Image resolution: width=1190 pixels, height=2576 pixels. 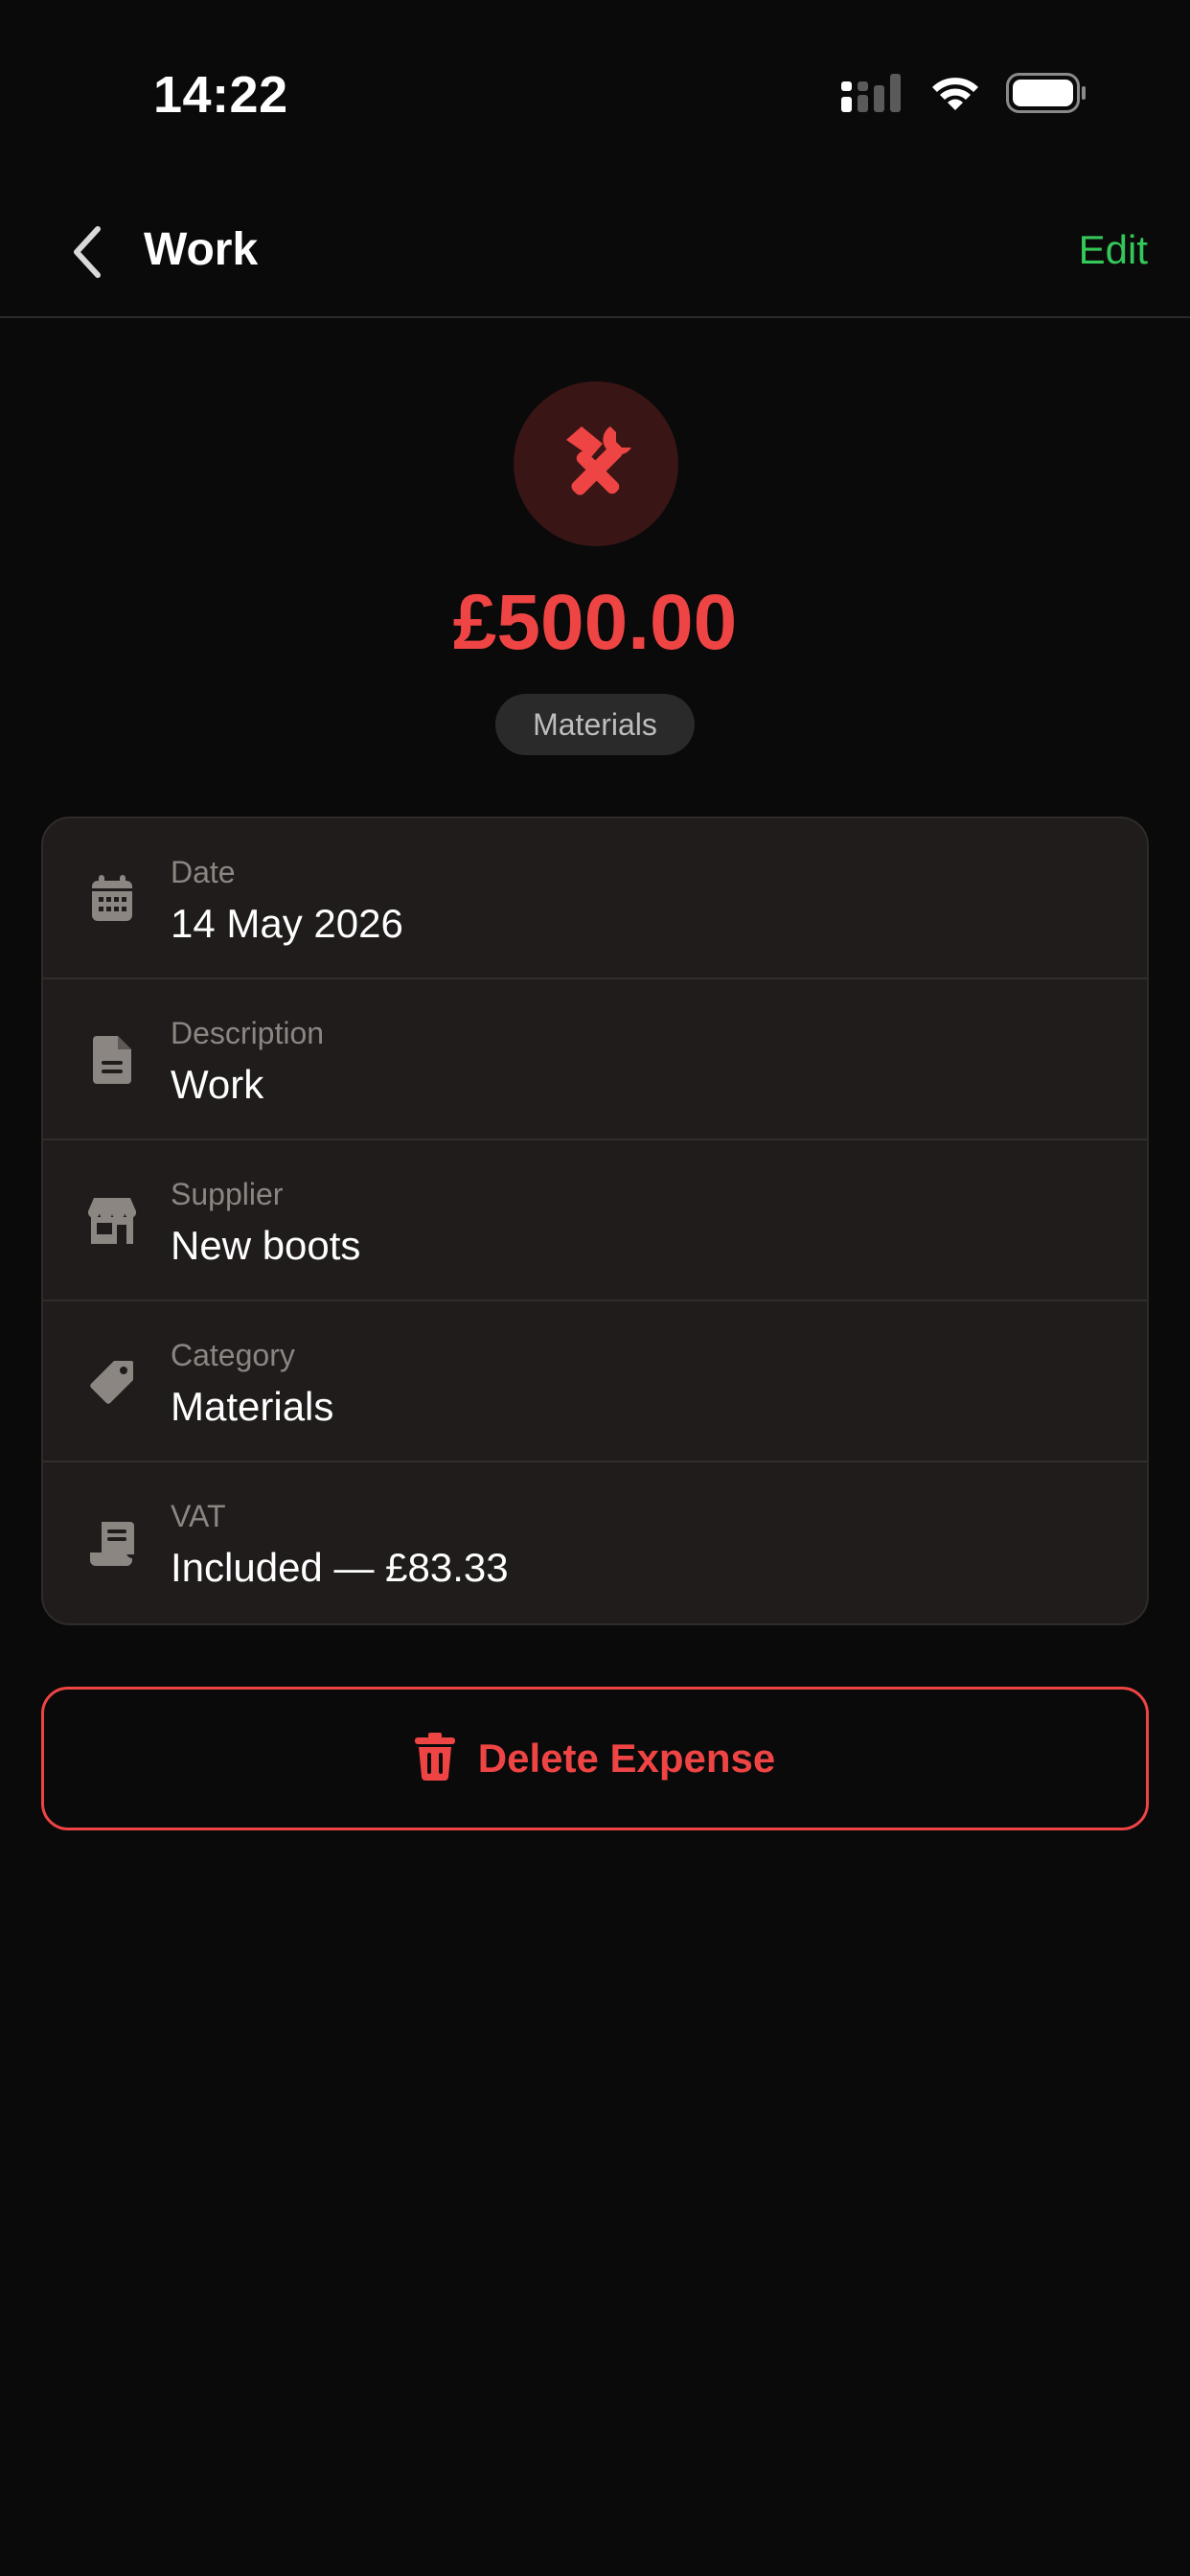 I want to click on detail-row-description: Description Work, so click(x=595, y=1059).